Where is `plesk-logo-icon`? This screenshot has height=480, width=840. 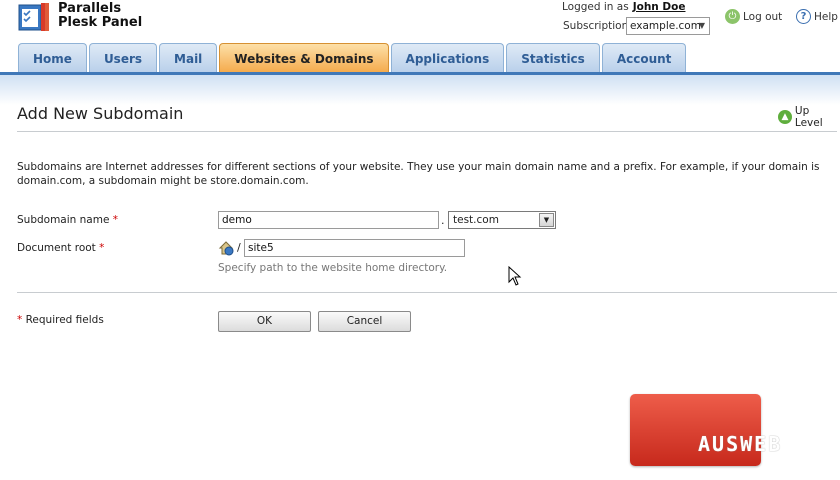
plesk-logo-icon is located at coordinates (33, 17).